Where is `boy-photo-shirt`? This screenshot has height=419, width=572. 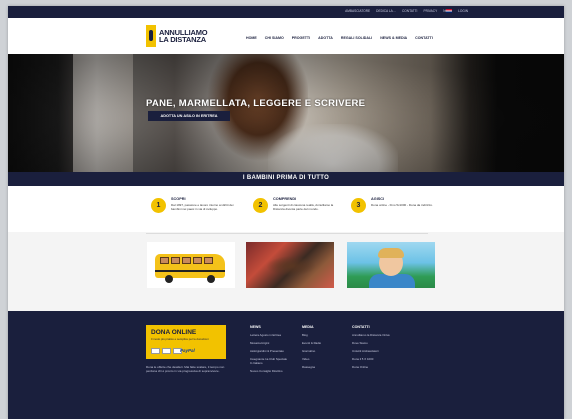 boy-photo-shirt is located at coordinates (392, 281).